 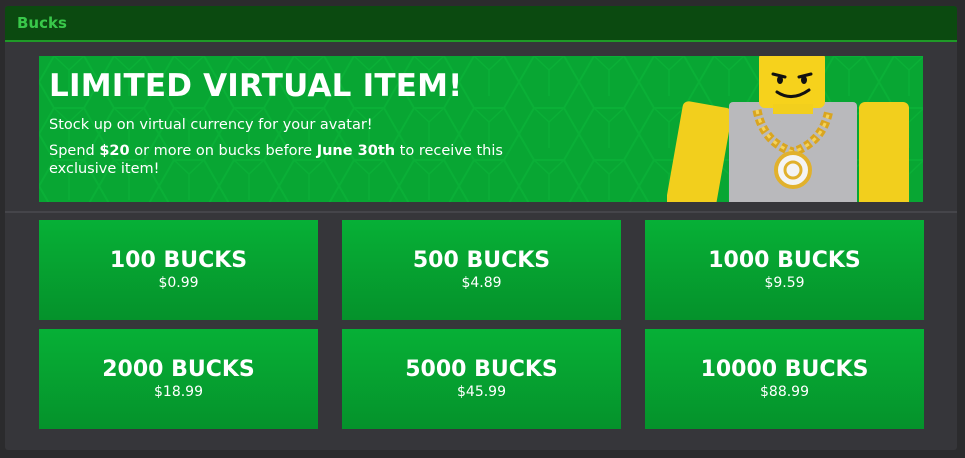 I want to click on package-2000-bucks: 2000 BUCKS $18.99, so click(x=178, y=379).